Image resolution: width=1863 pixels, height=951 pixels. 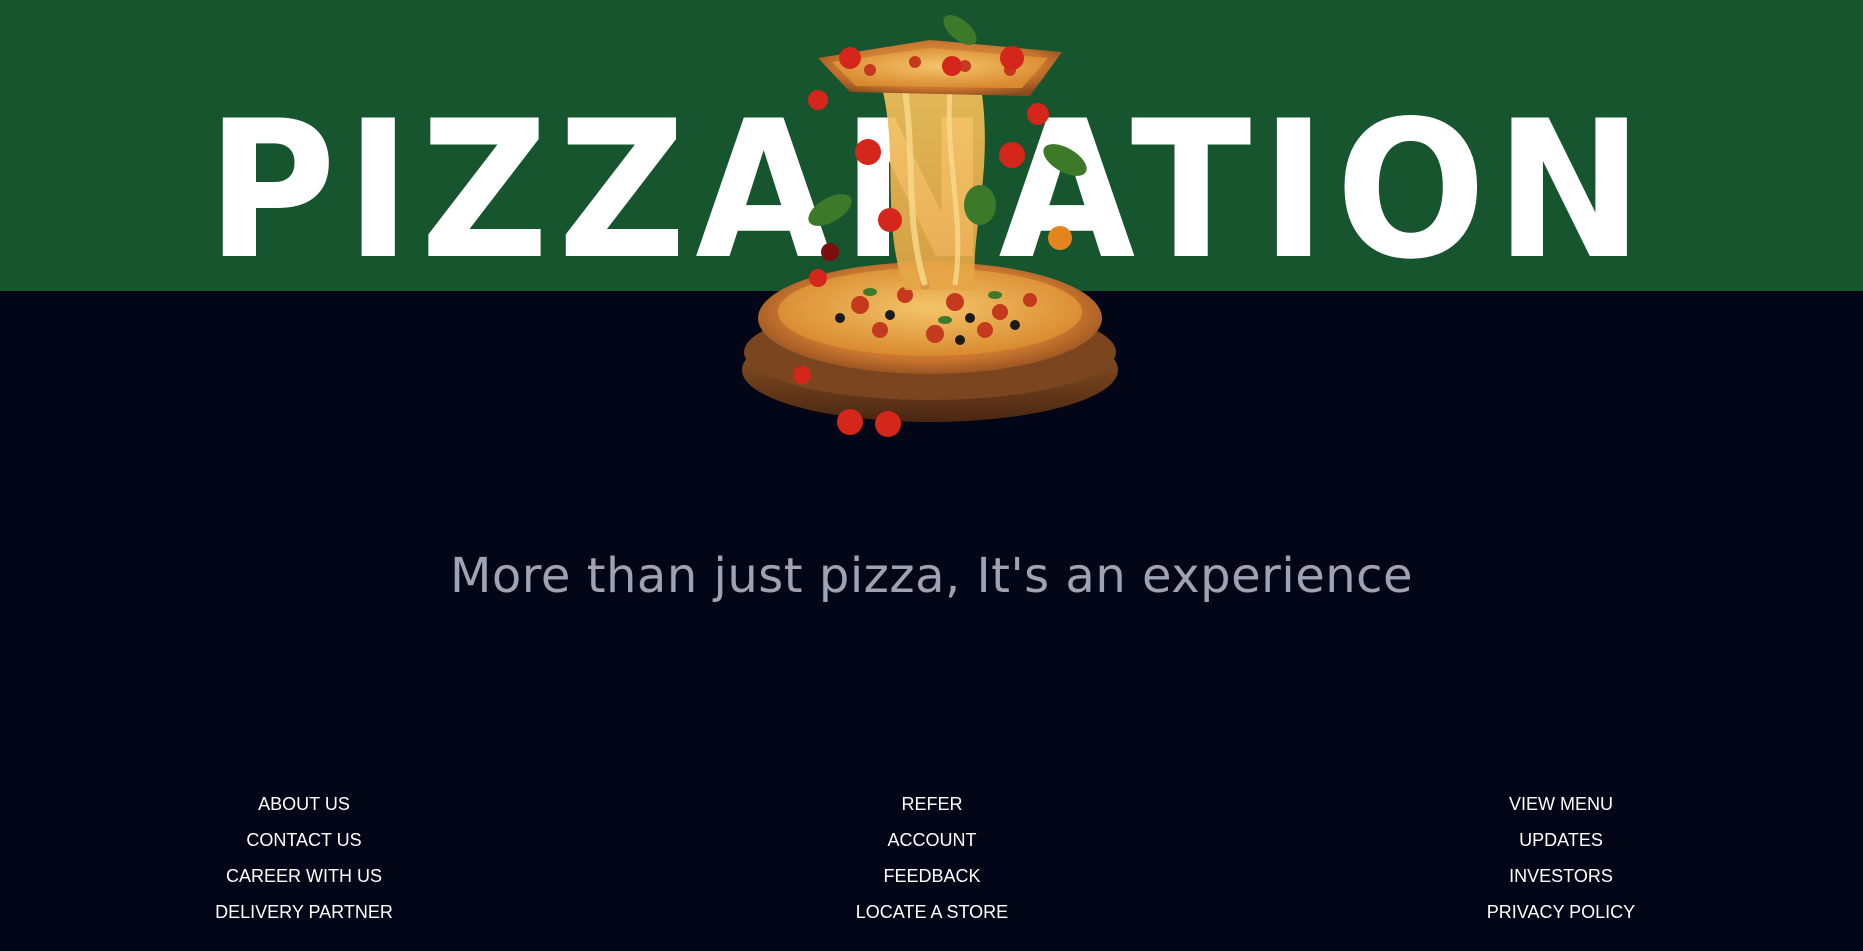 I want to click on footer-column-account: REFER ACCOUNT FEEDBACK LOCATE A STORE, so click(x=932, y=858).